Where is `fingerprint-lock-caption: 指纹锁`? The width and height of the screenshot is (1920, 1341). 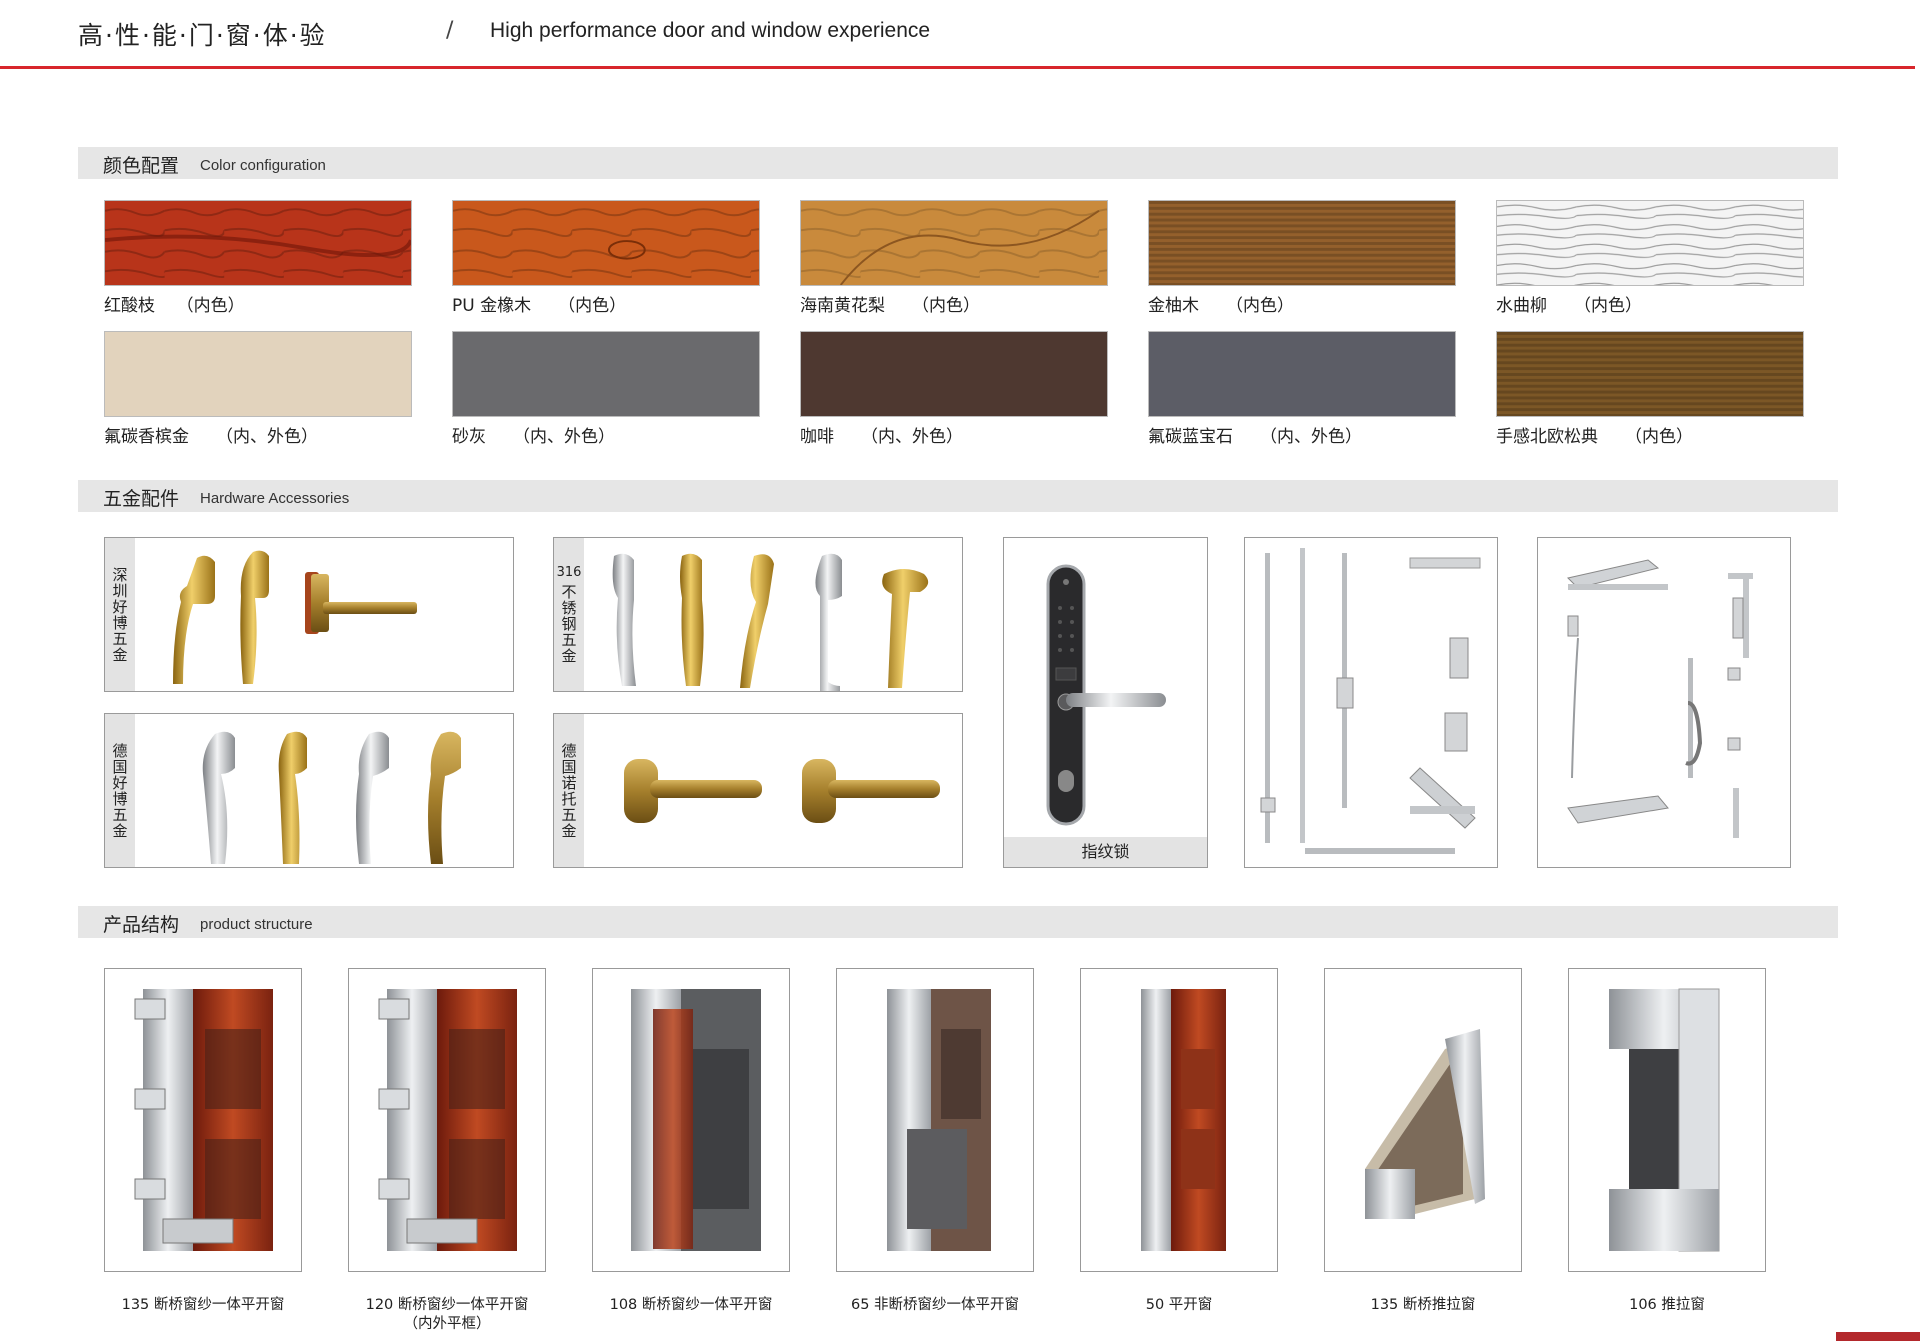
fingerprint-lock-caption: 指纹锁 is located at coordinates (1105, 852).